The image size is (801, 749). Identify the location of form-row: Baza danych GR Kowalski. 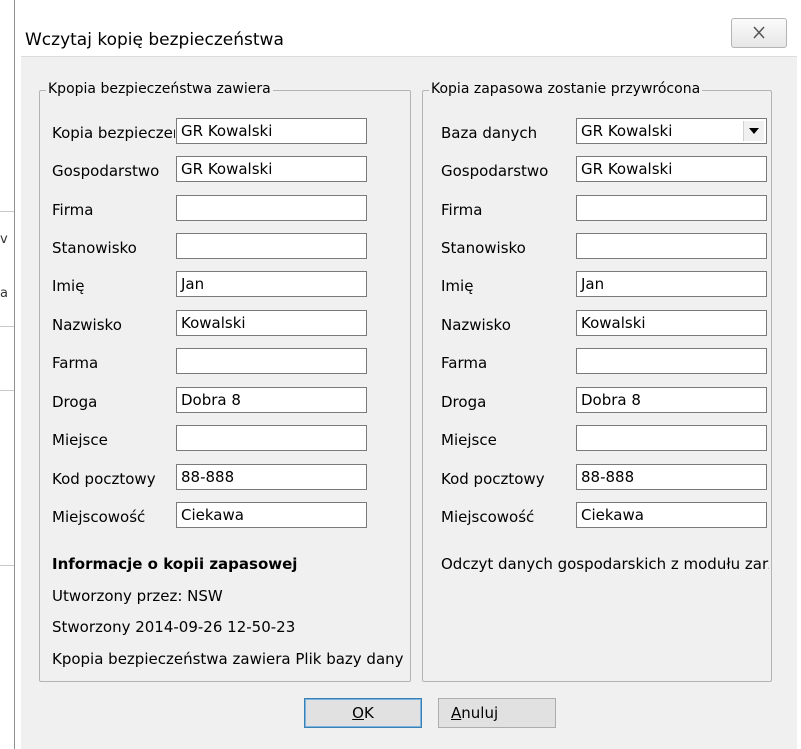
(597, 132).